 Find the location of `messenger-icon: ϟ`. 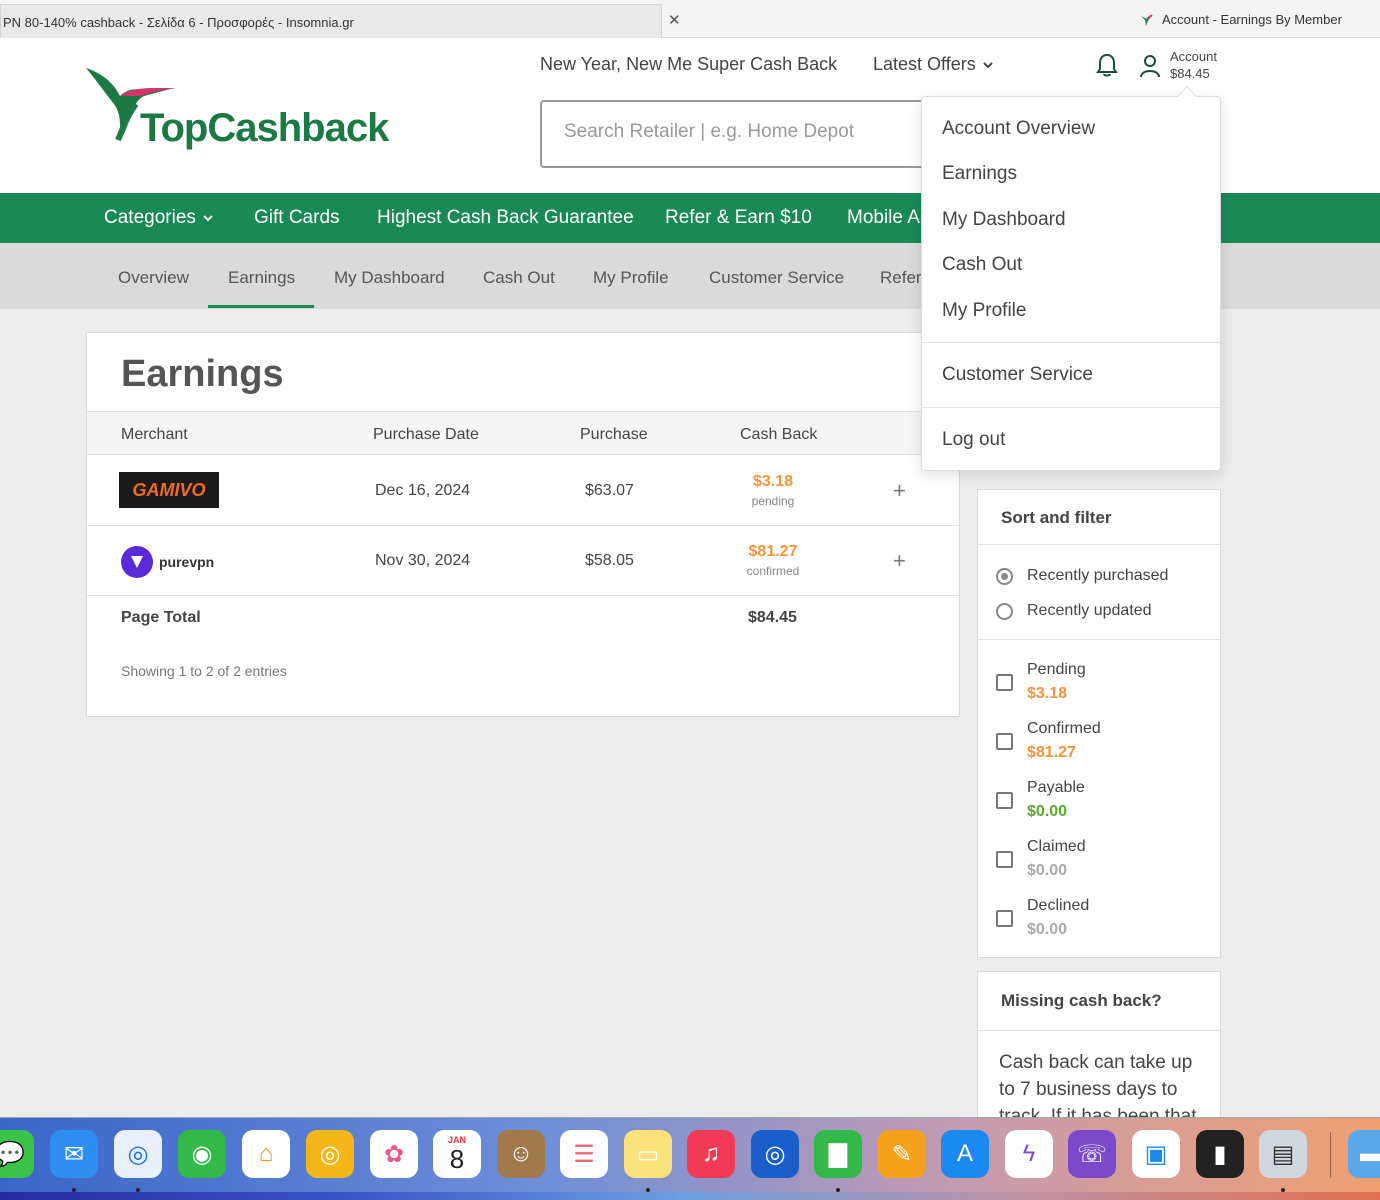

messenger-icon: ϟ is located at coordinates (1029, 1154).